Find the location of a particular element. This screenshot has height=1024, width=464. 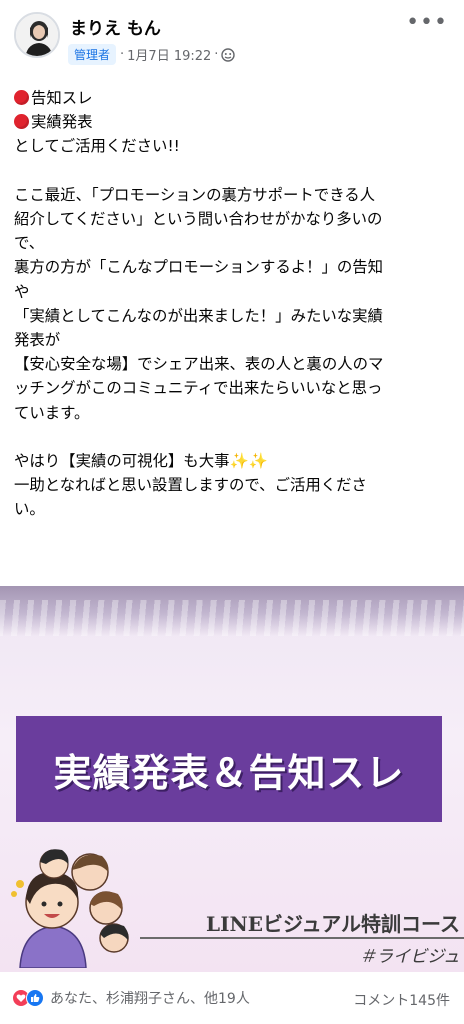

banner-title-box: 実績発表＆告知スレ is located at coordinates (229, 769).